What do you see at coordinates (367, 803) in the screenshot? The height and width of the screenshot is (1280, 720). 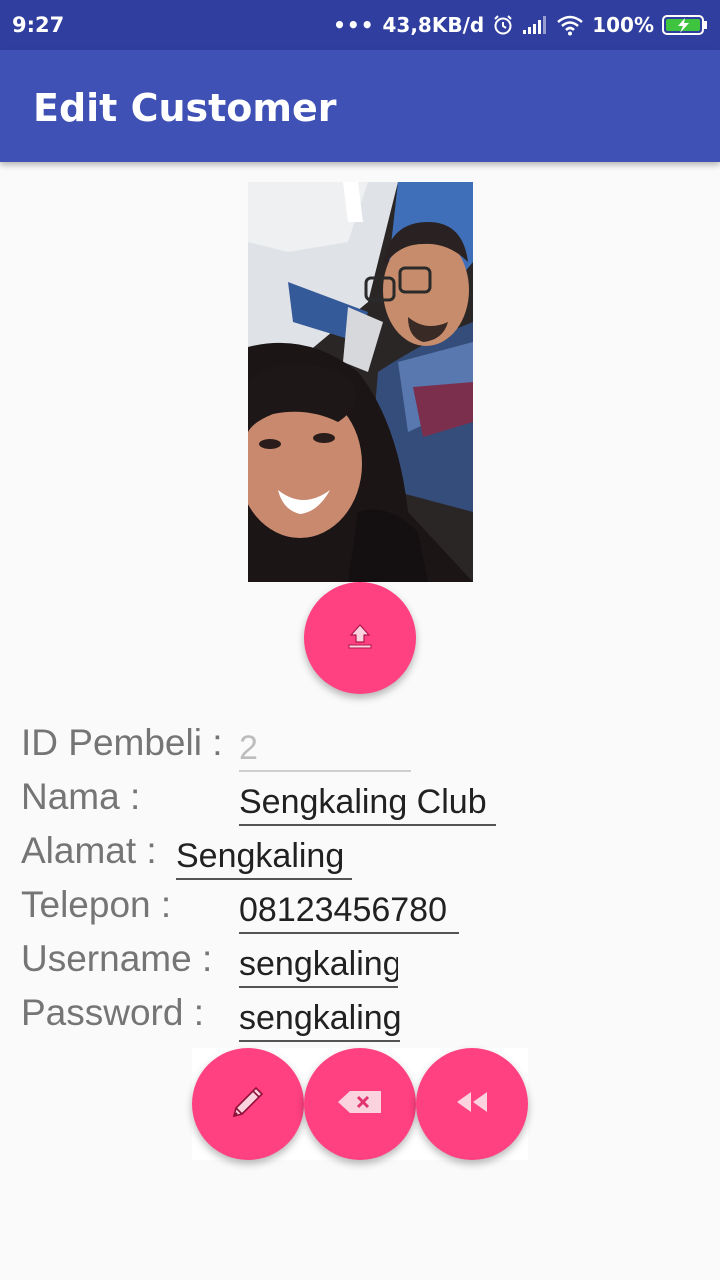 I see `nama-field: Sengkaling Club` at bounding box center [367, 803].